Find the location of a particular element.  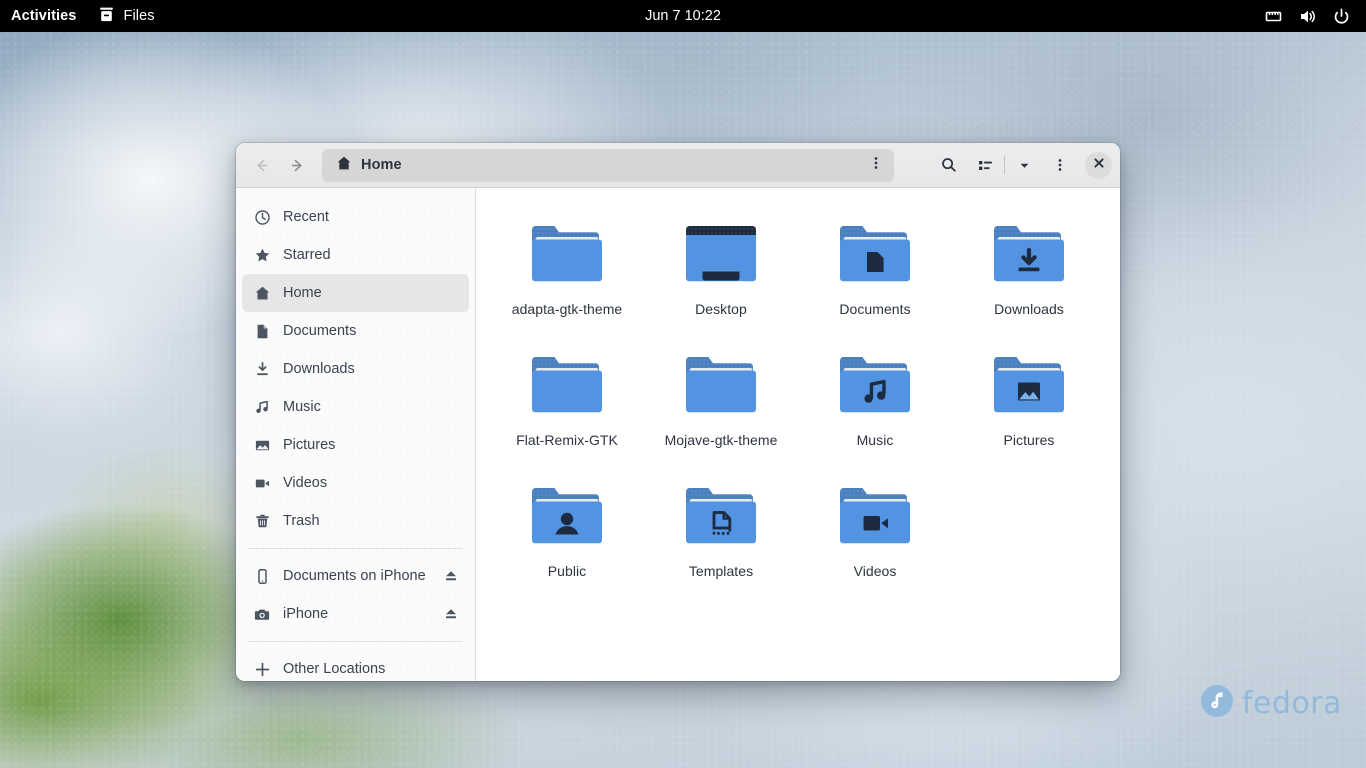

view-mode-button is located at coordinates (985, 165).